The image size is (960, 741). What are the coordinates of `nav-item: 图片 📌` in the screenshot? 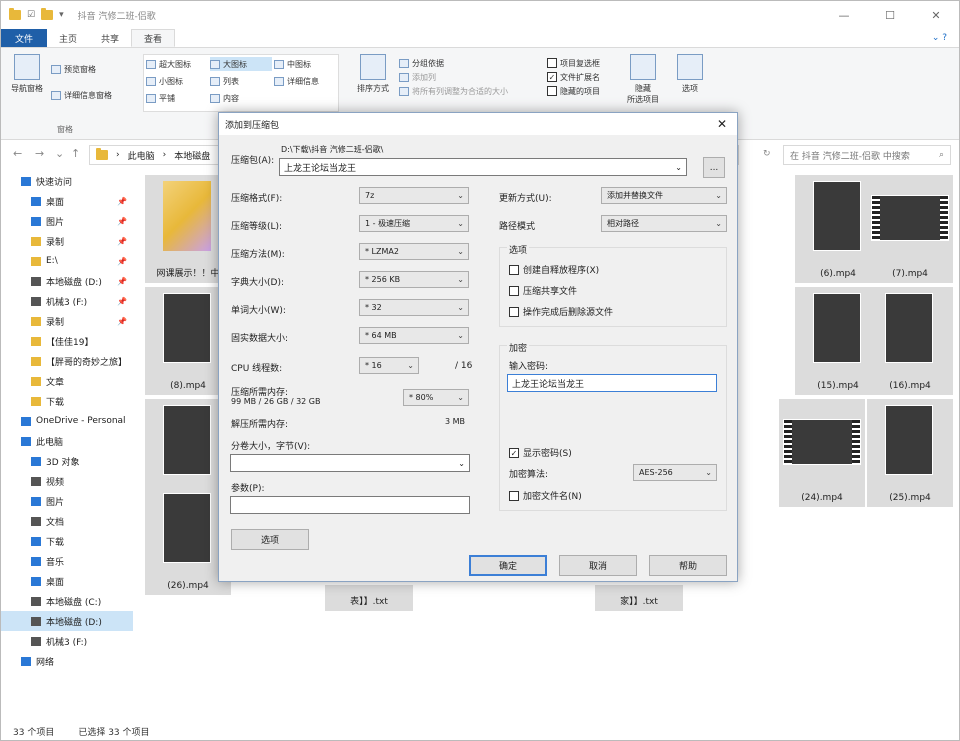 It's located at (67, 221).